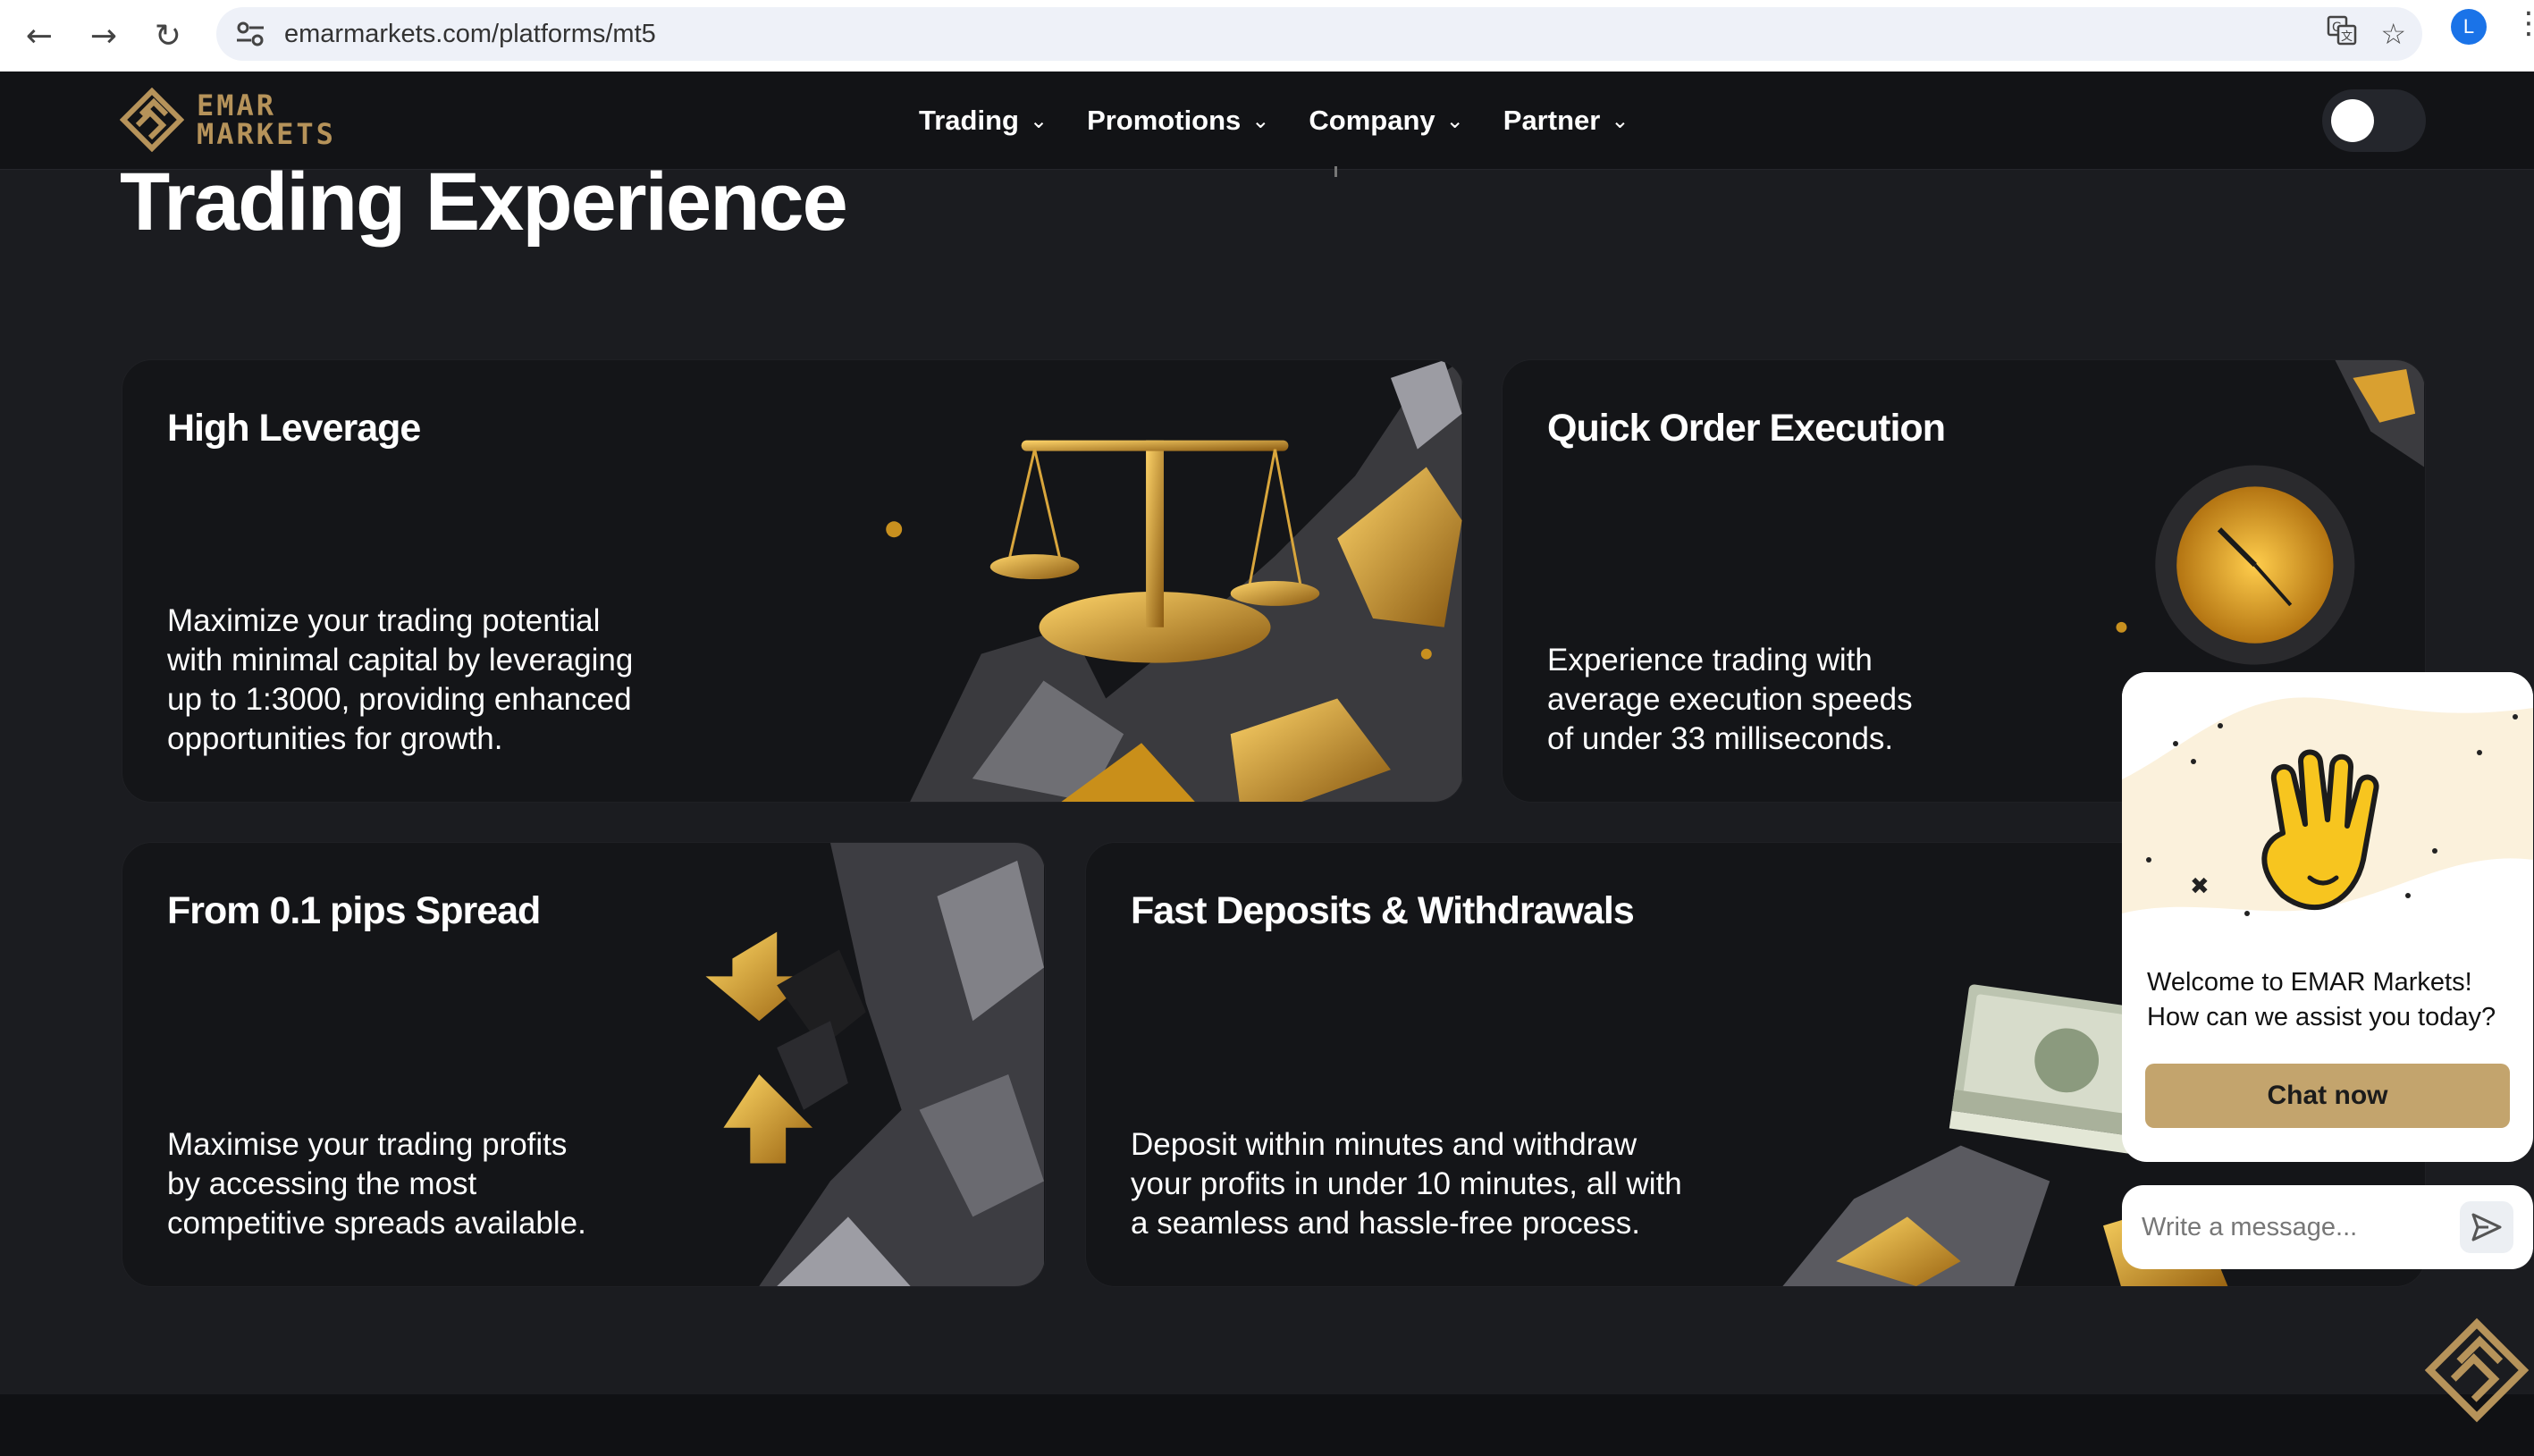 The height and width of the screenshot is (1456, 2534). Describe the element at coordinates (2469, 27) in the screenshot. I see `profile-avatar: L` at that location.